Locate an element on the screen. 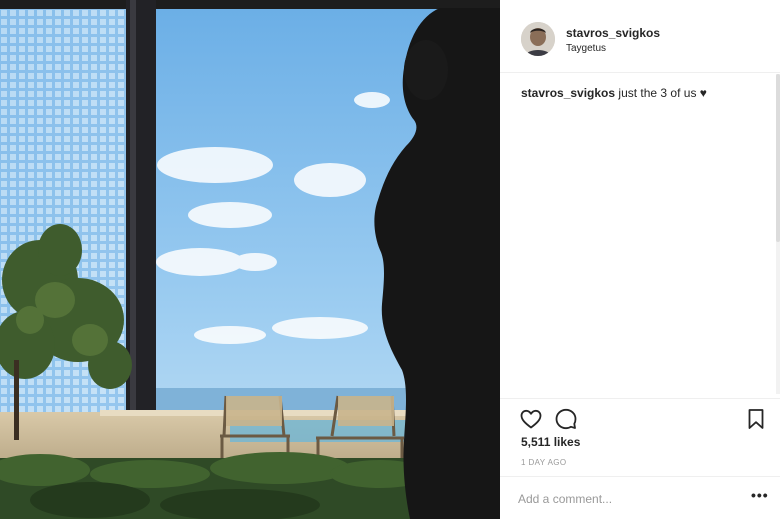 The height and width of the screenshot is (519, 780). caption-text: just the 3 of us is located at coordinates (657, 93).